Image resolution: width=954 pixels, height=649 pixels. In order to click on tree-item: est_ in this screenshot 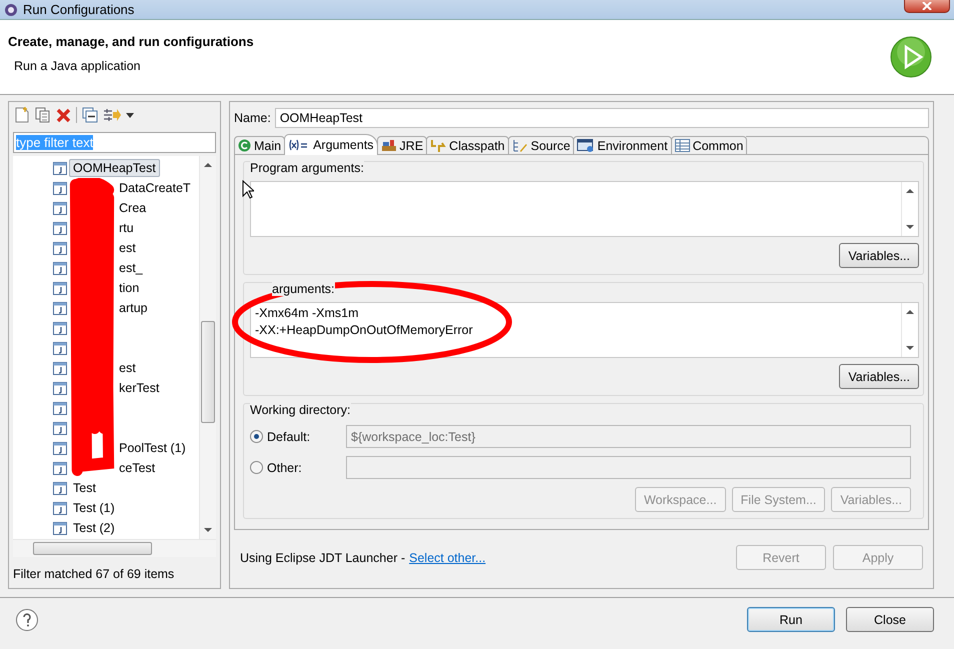, I will do `click(131, 268)`.